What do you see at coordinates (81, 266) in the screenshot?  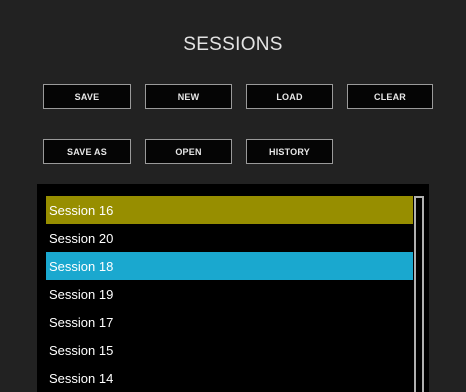 I see `session-label: Session 18` at bounding box center [81, 266].